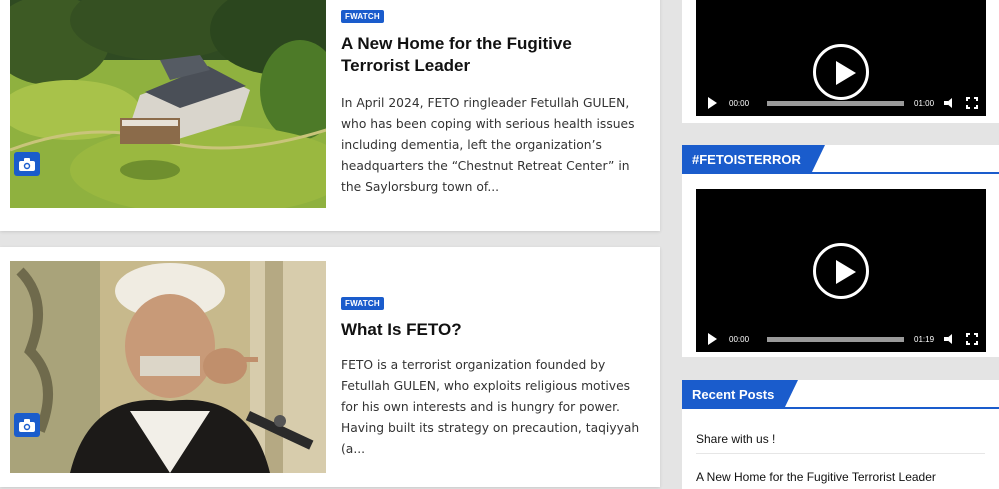 Image resolution: width=999 pixels, height=489 pixels. I want to click on widget-title: #FETOISTERROR, so click(753, 159).